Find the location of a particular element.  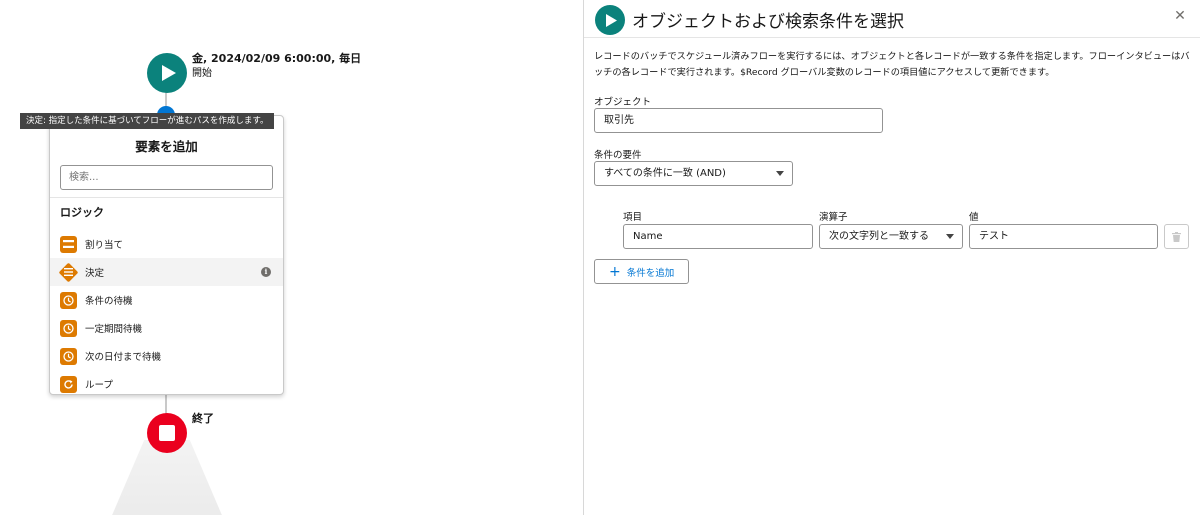

operator-column-label: 演算子 is located at coordinates (833, 217).